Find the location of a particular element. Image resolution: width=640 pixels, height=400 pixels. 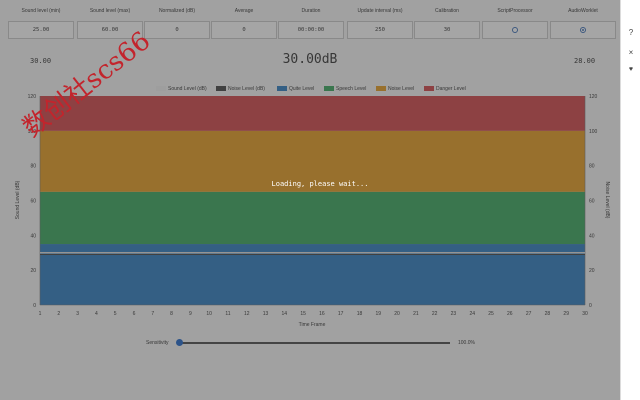

help-icon: ? is located at coordinates (630, 32).